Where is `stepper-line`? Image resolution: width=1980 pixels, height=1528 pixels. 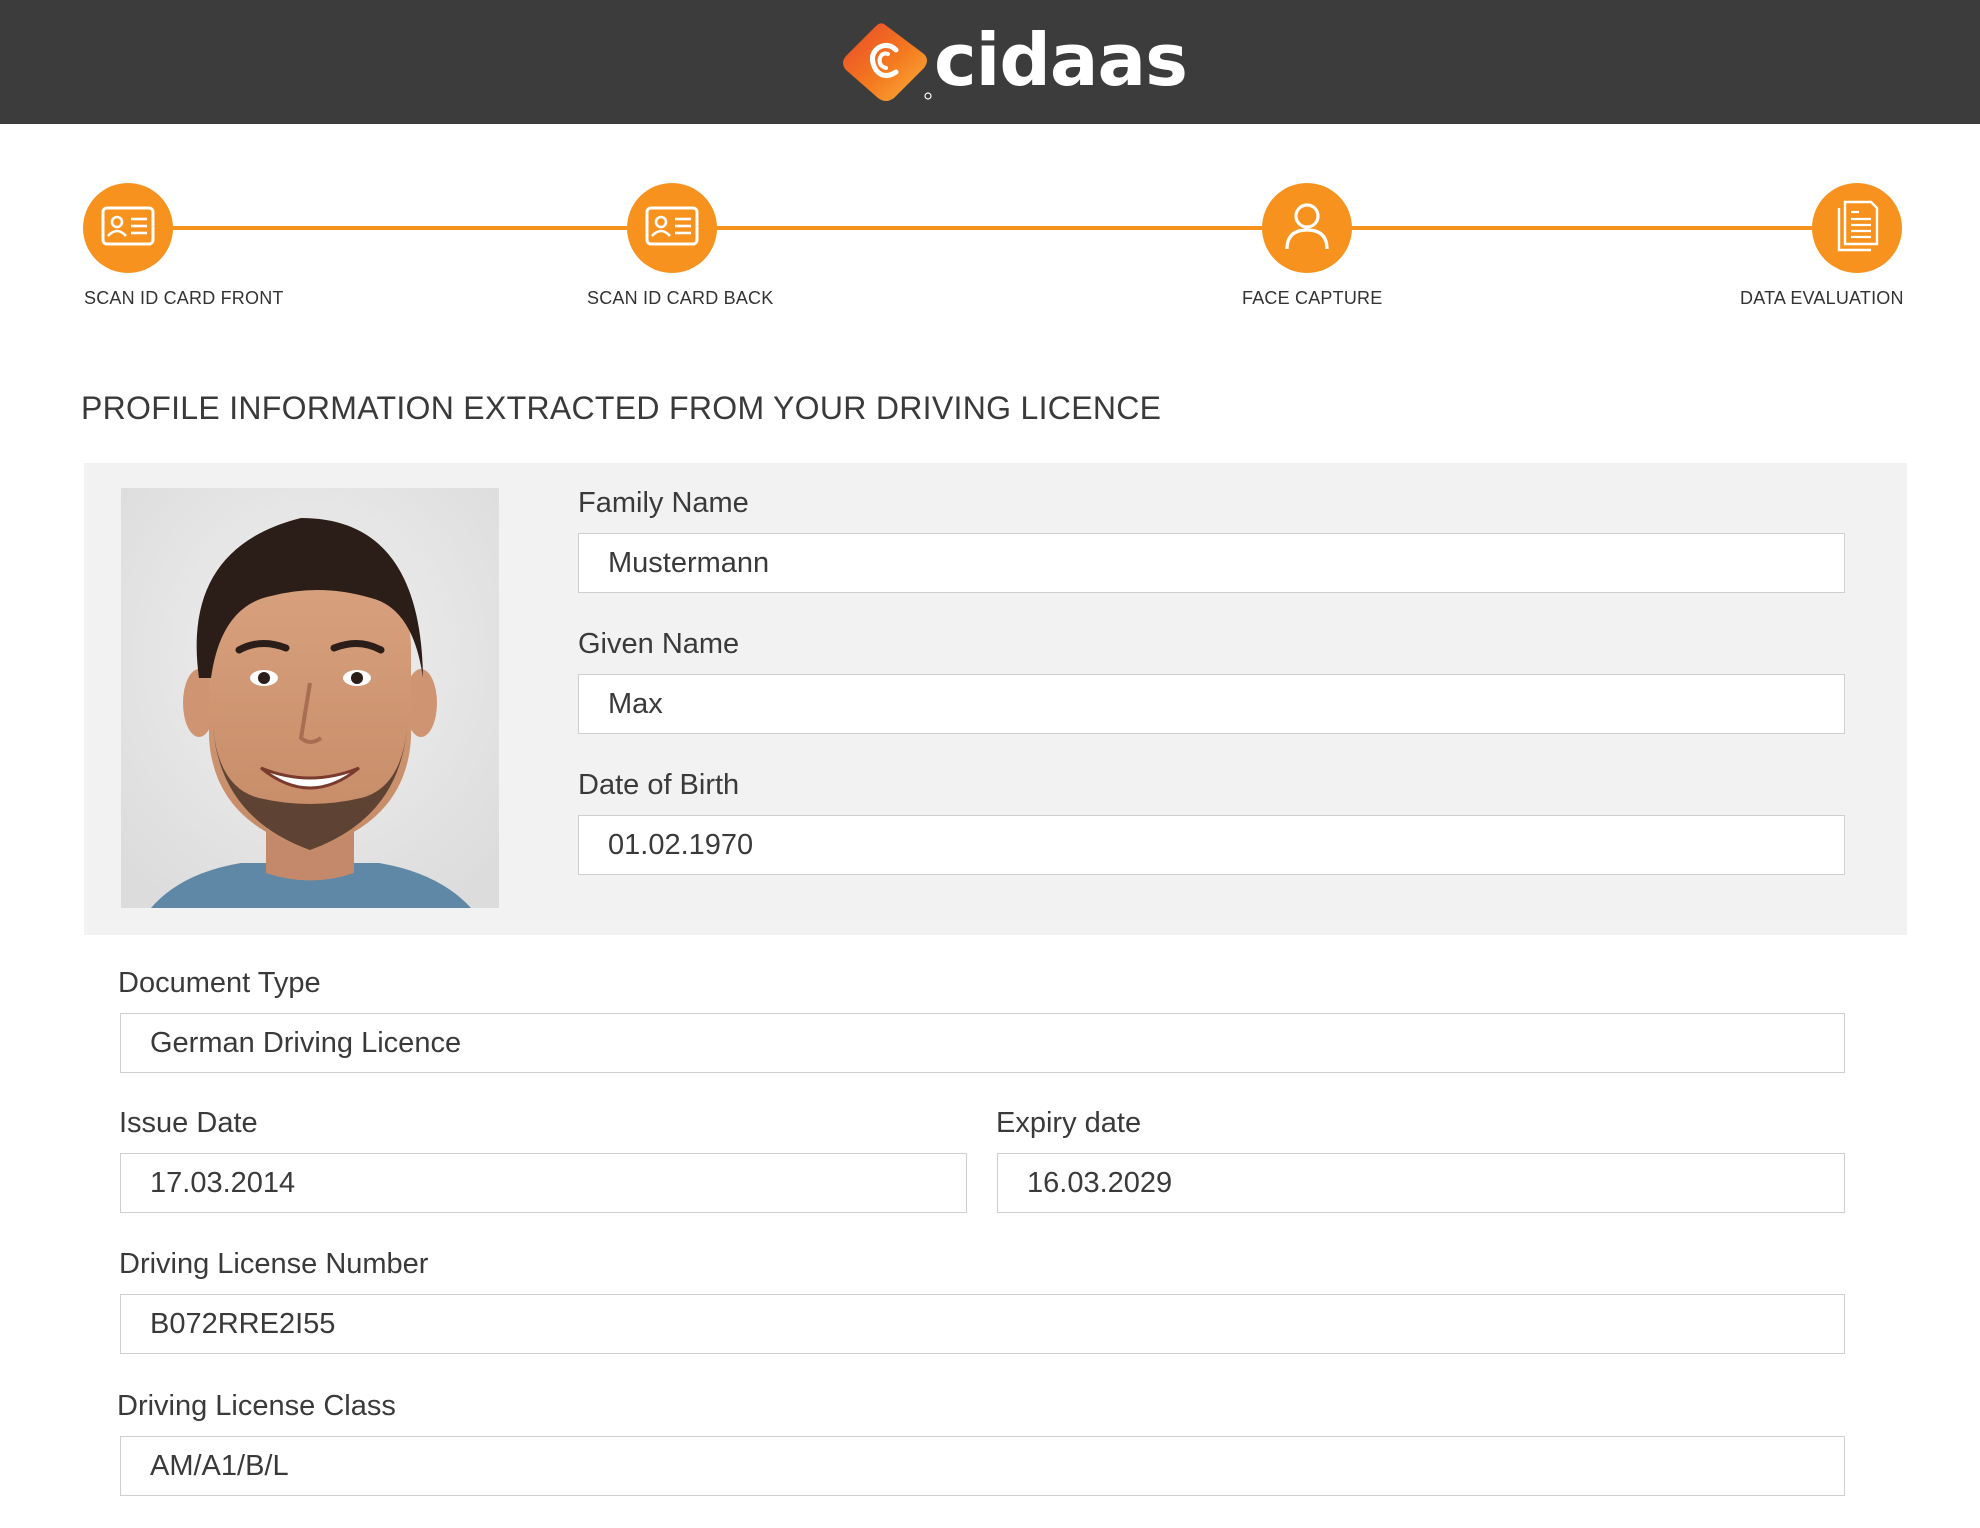 stepper-line is located at coordinates (993, 228).